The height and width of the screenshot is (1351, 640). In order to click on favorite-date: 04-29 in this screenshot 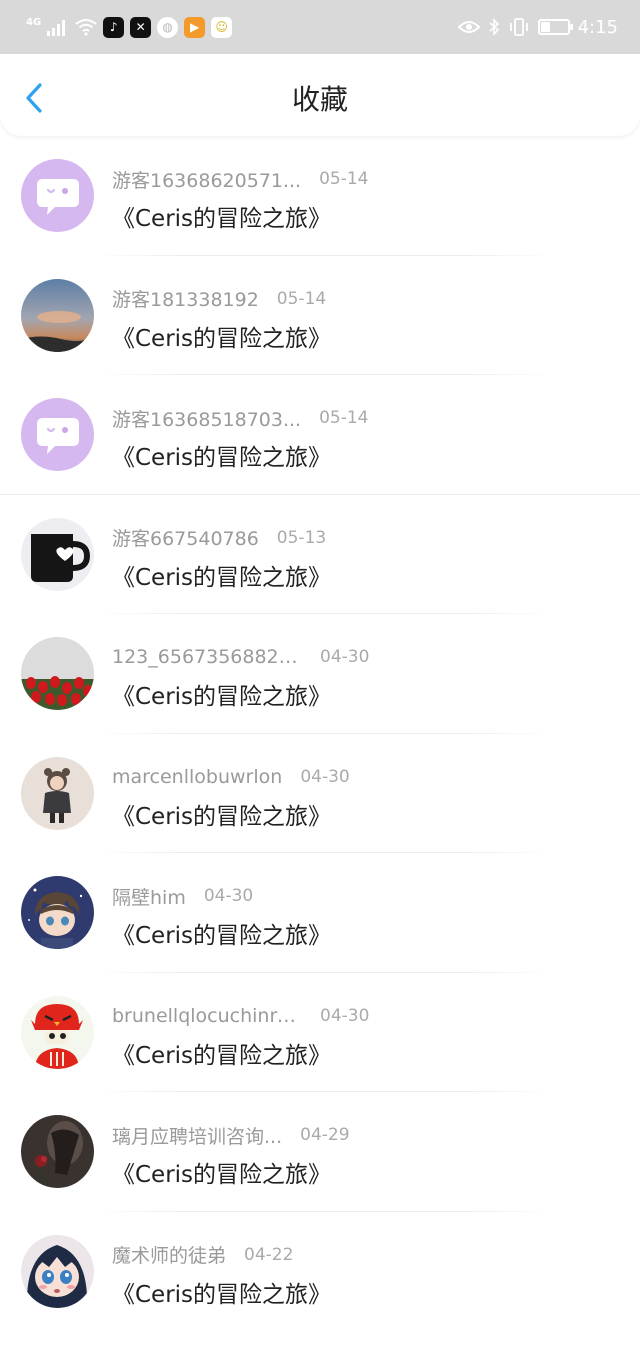, I will do `click(325, 1135)`.